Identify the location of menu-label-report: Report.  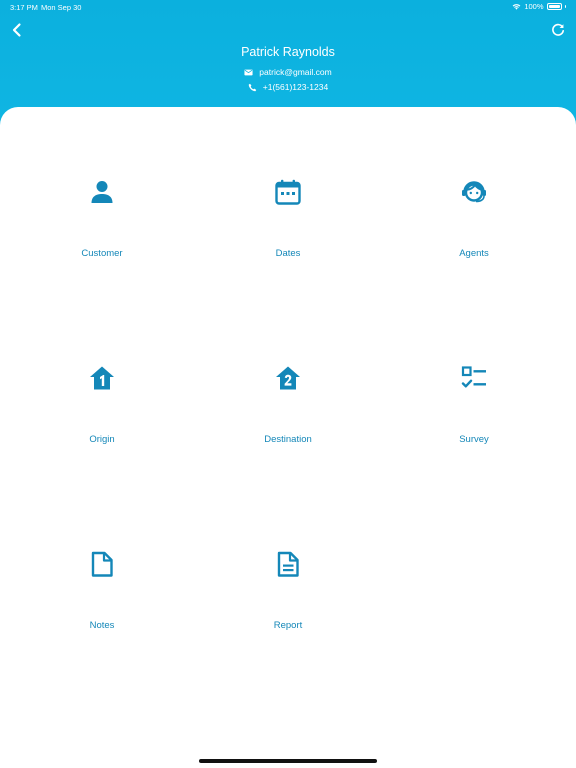
(288, 625).